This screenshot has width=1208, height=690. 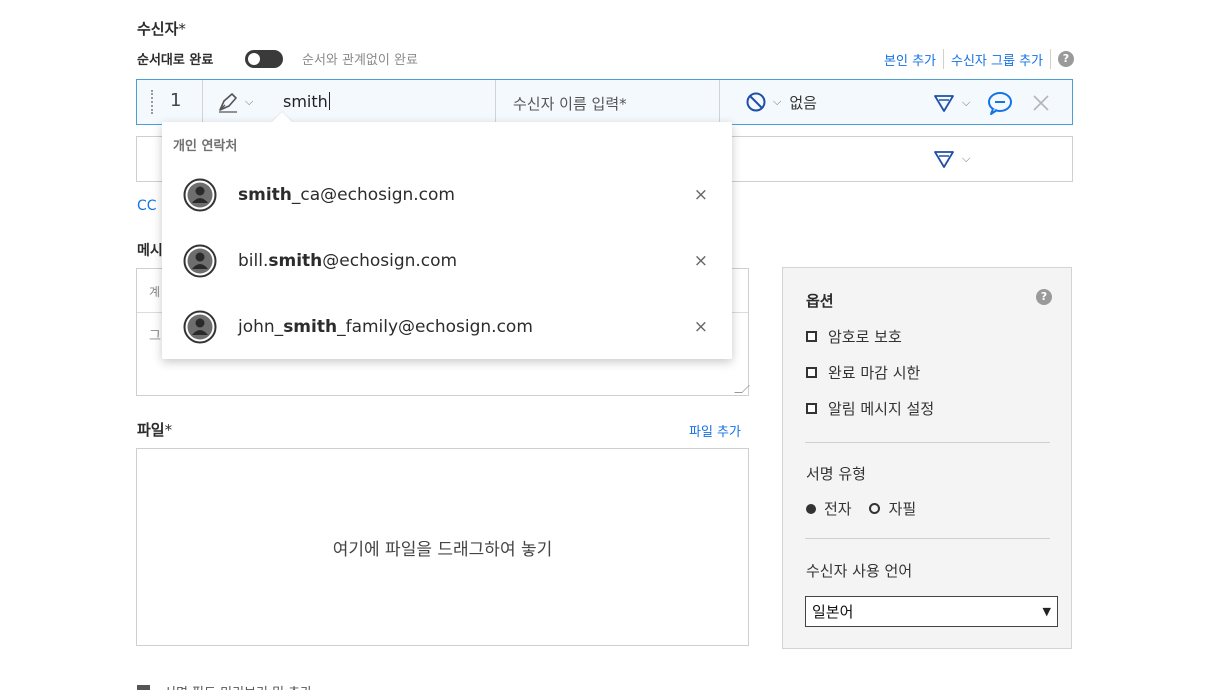 What do you see at coordinates (838, 509) in the screenshot?
I see `radio-electronic-label: 전자` at bounding box center [838, 509].